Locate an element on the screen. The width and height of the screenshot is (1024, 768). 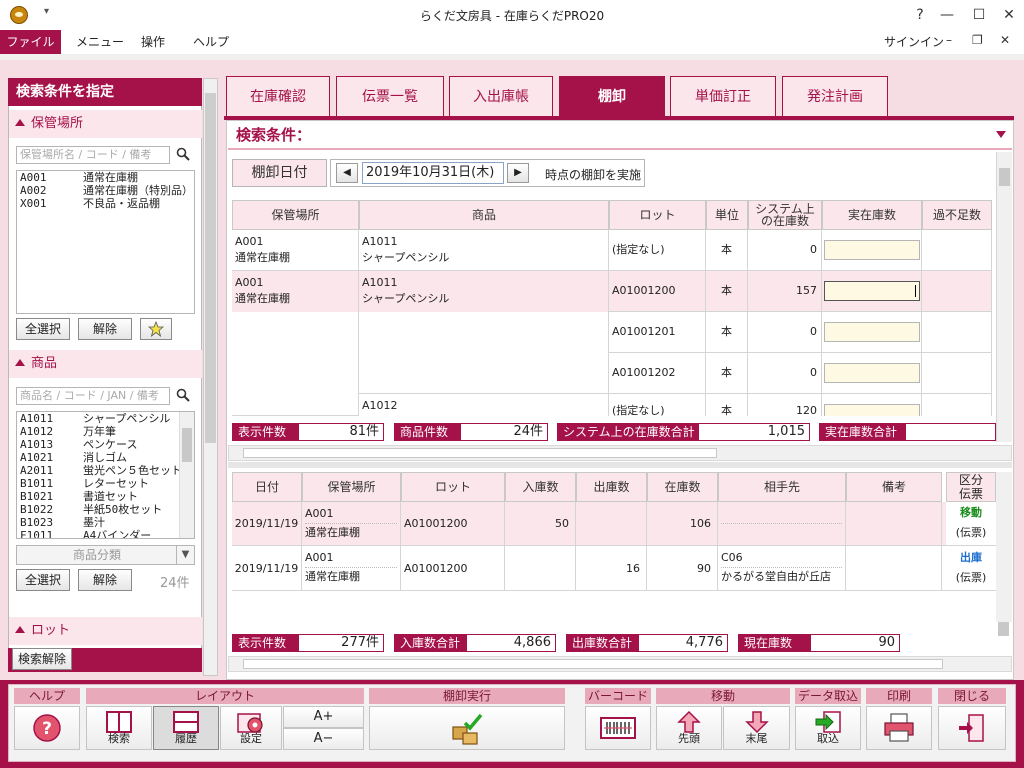
close-button is located at coordinates (972, 728).